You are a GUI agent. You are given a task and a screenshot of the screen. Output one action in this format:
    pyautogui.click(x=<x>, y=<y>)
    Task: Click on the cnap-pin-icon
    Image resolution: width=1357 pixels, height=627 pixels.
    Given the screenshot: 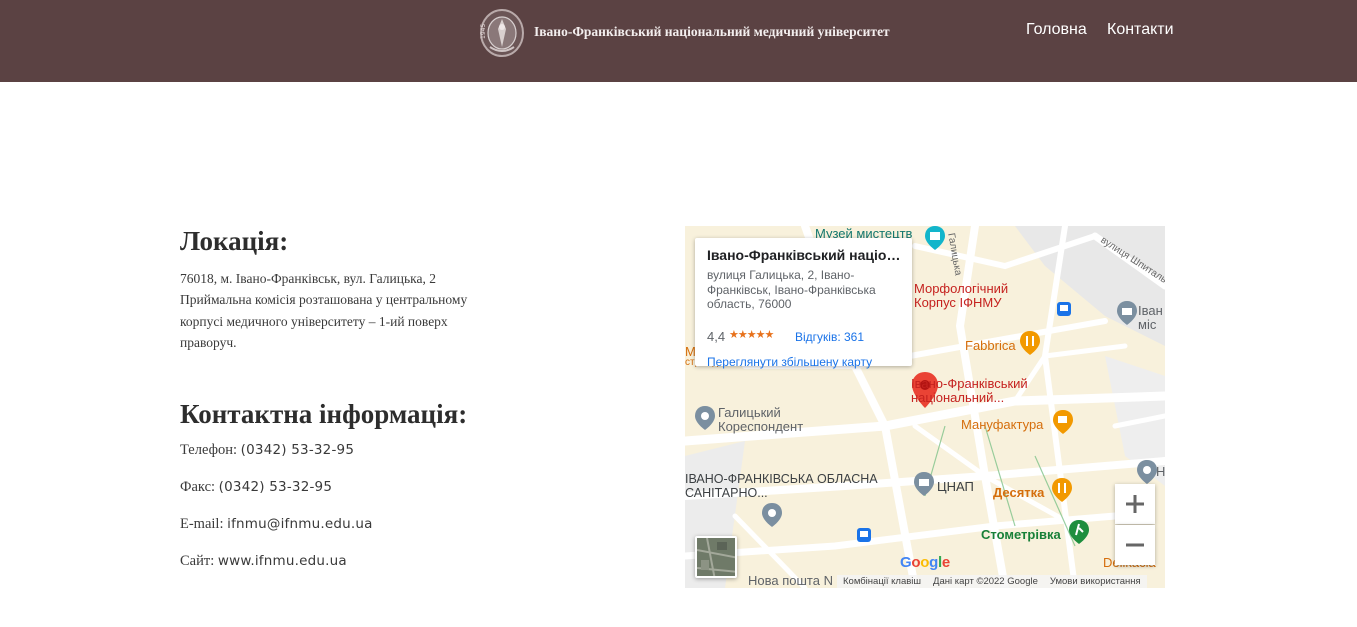 What is the action you would take?
    pyautogui.click(x=924, y=484)
    